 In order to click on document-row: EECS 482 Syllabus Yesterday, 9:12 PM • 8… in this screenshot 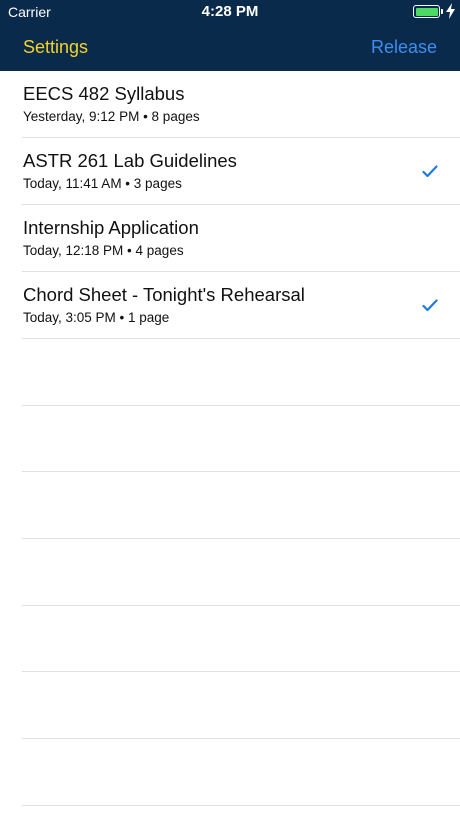, I will do `click(241, 104)`.